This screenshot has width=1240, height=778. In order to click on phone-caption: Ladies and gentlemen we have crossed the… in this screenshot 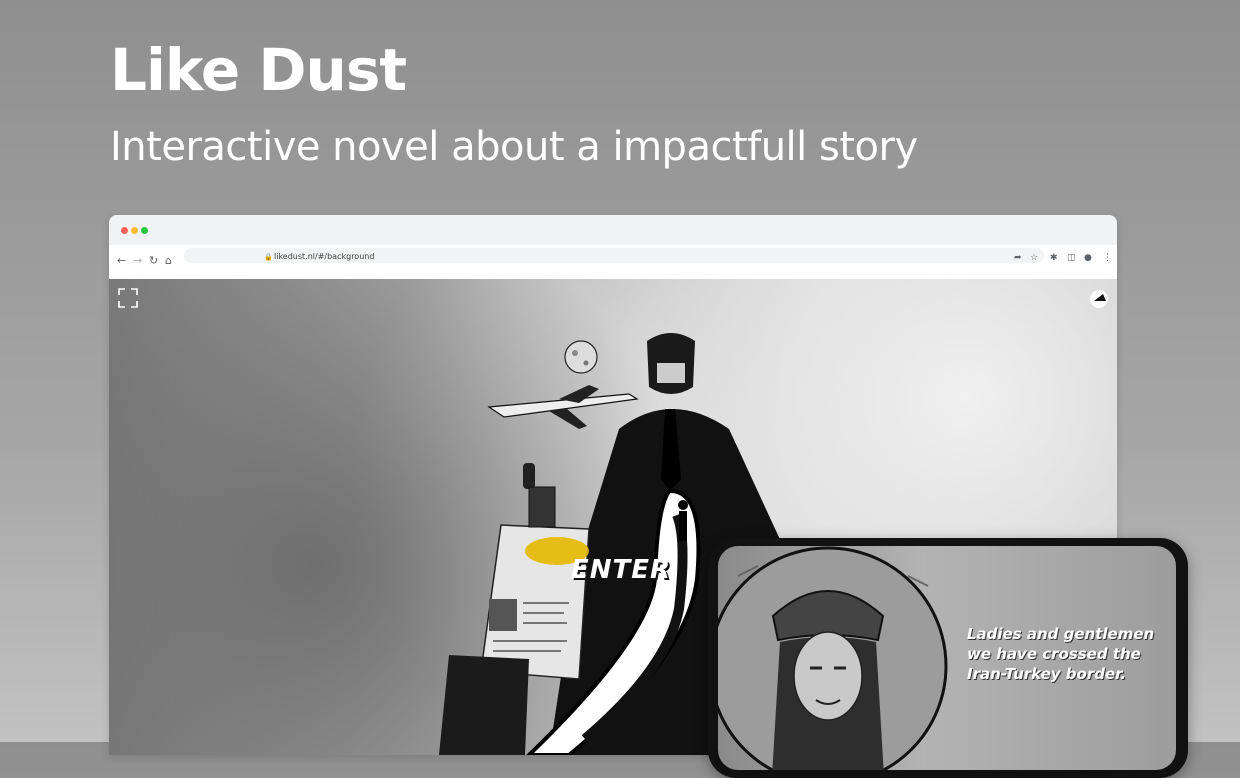, I will do `click(1071, 654)`.